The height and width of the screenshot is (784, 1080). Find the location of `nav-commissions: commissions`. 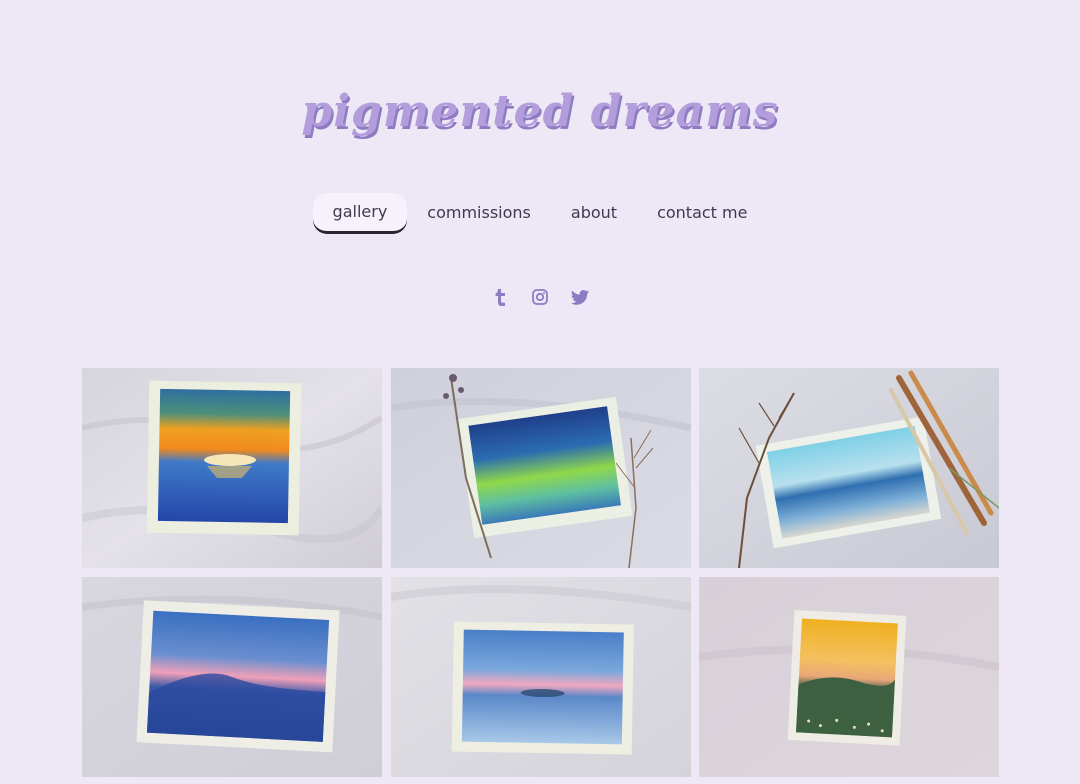

nav-commissions: commissions is located at coordinates (479, 213).